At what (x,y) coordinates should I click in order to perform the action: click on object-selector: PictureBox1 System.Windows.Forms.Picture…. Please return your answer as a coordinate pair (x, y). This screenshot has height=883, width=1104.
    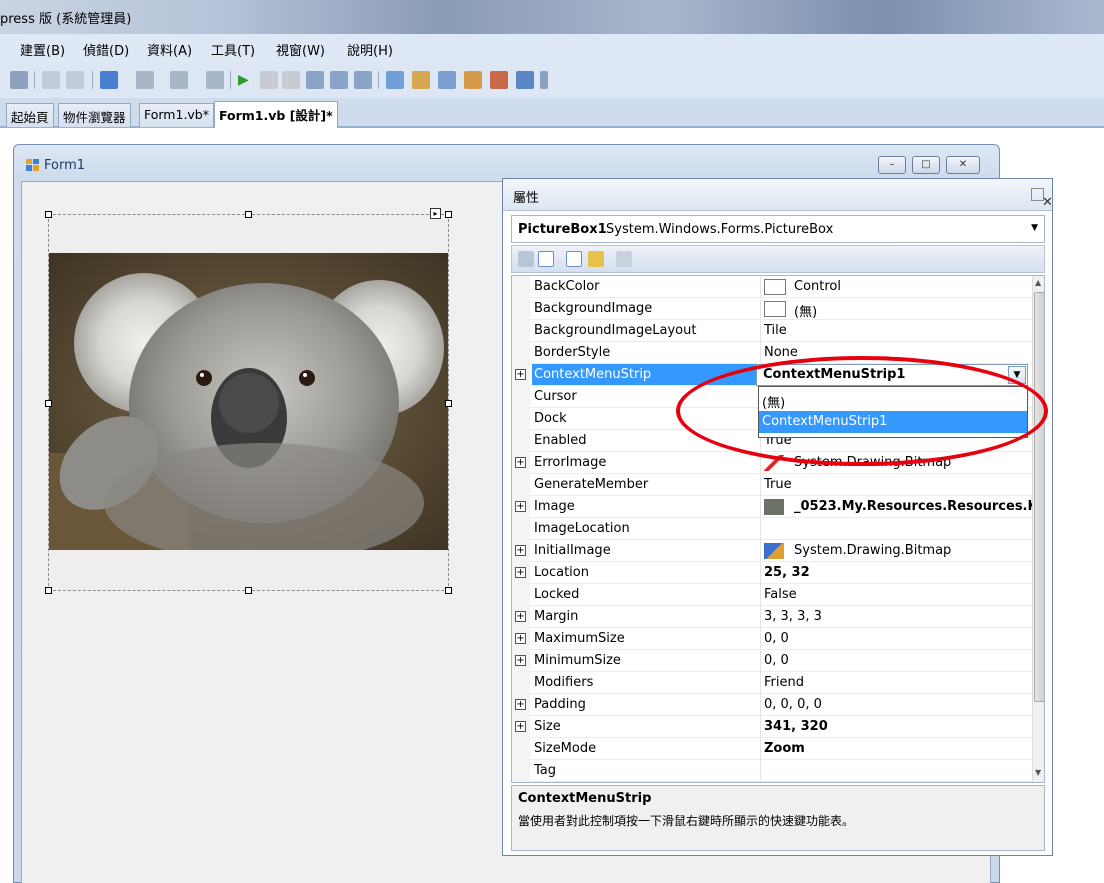
    Looking at the image, I should click on (778, 229).